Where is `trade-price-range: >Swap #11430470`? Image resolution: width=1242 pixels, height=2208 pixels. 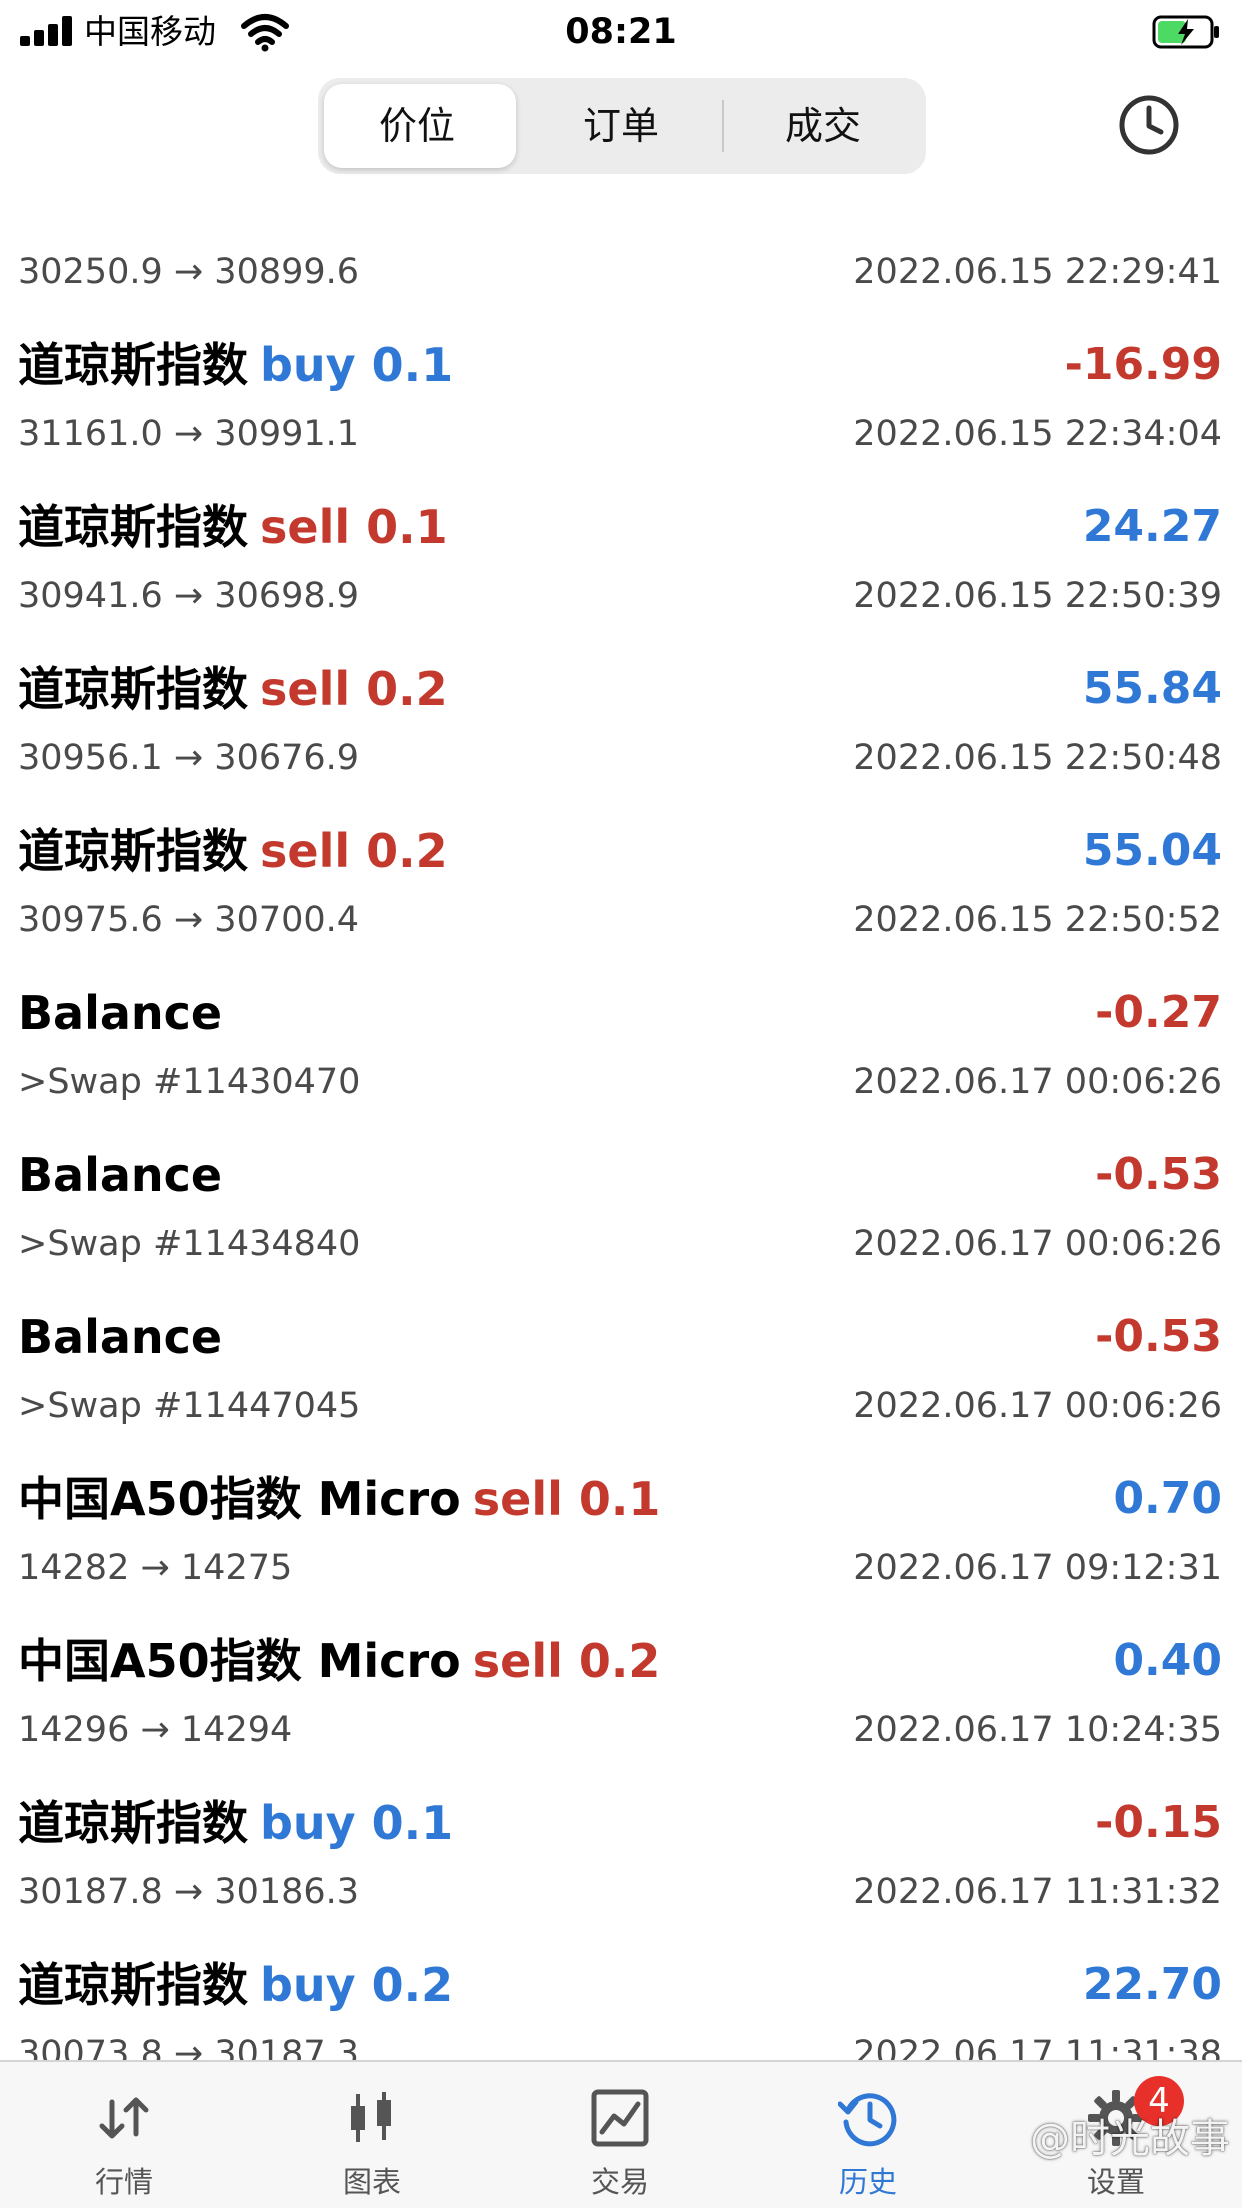 trade-price-range: >Swap #11430470 is located at coordinates (189, 1082).